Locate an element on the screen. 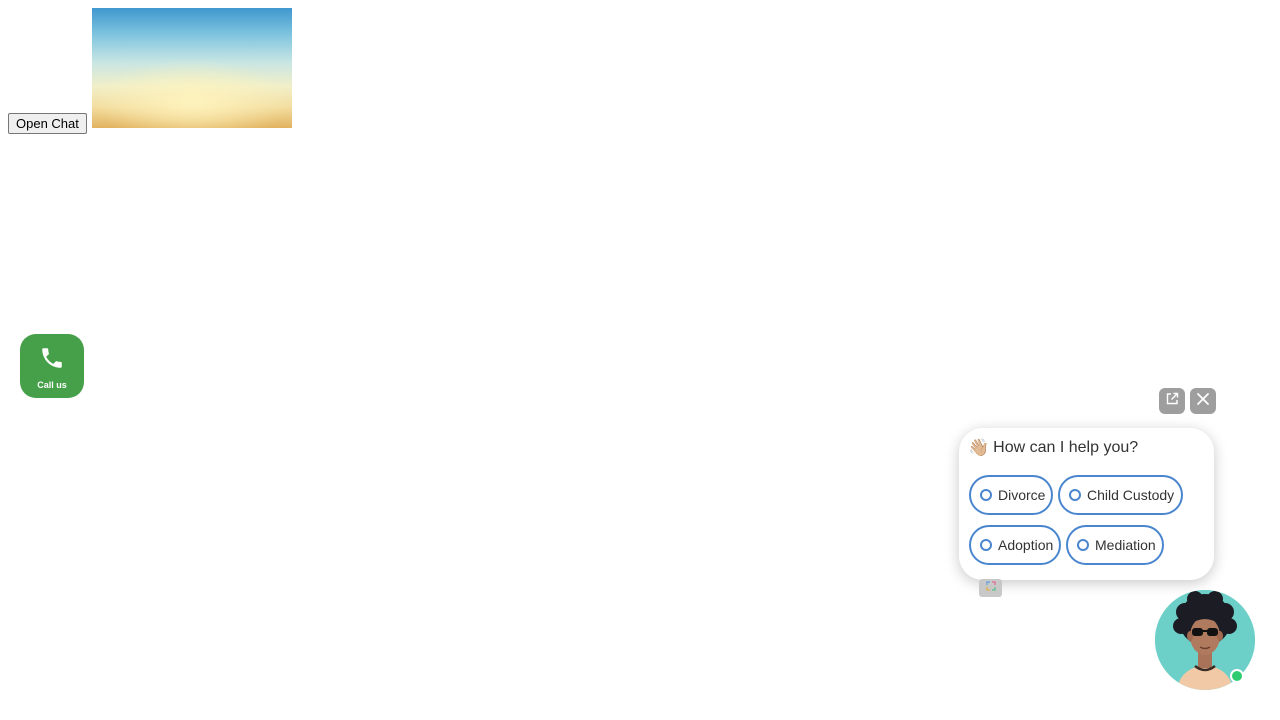 The width and height of the screenshot is (1280, 720). gradient-image is located at coordinates (192, 68).